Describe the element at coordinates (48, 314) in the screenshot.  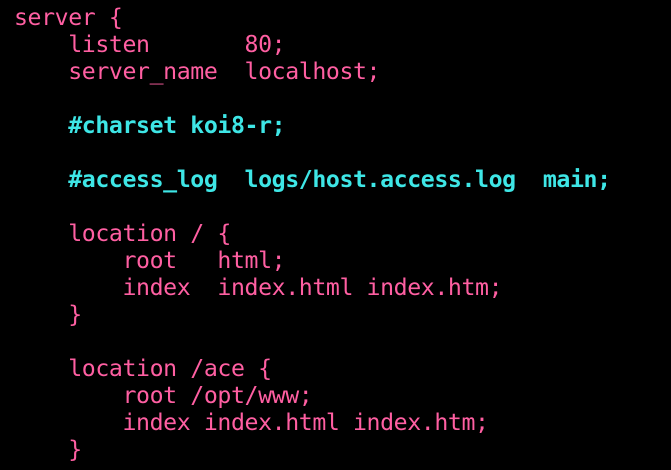
I see `code-line-location-close: }` at that location.